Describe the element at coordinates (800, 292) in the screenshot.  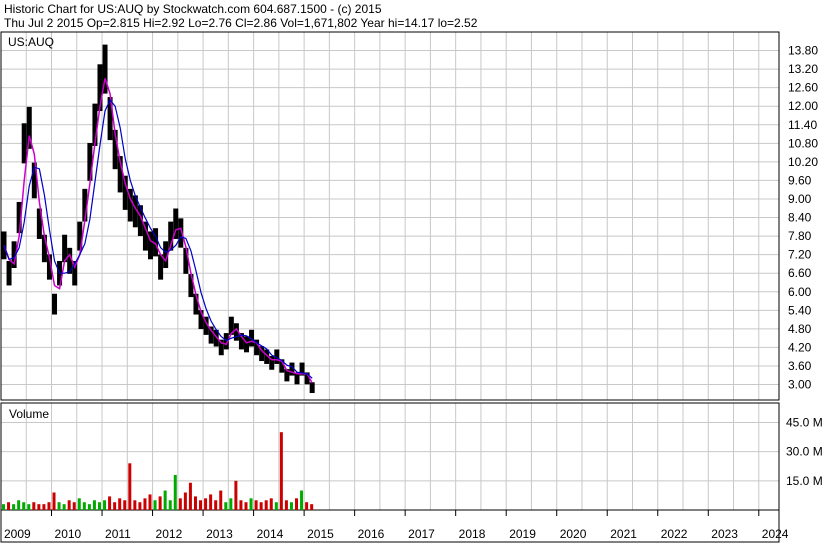
I see `price-tick-label: 6.00` at that location.